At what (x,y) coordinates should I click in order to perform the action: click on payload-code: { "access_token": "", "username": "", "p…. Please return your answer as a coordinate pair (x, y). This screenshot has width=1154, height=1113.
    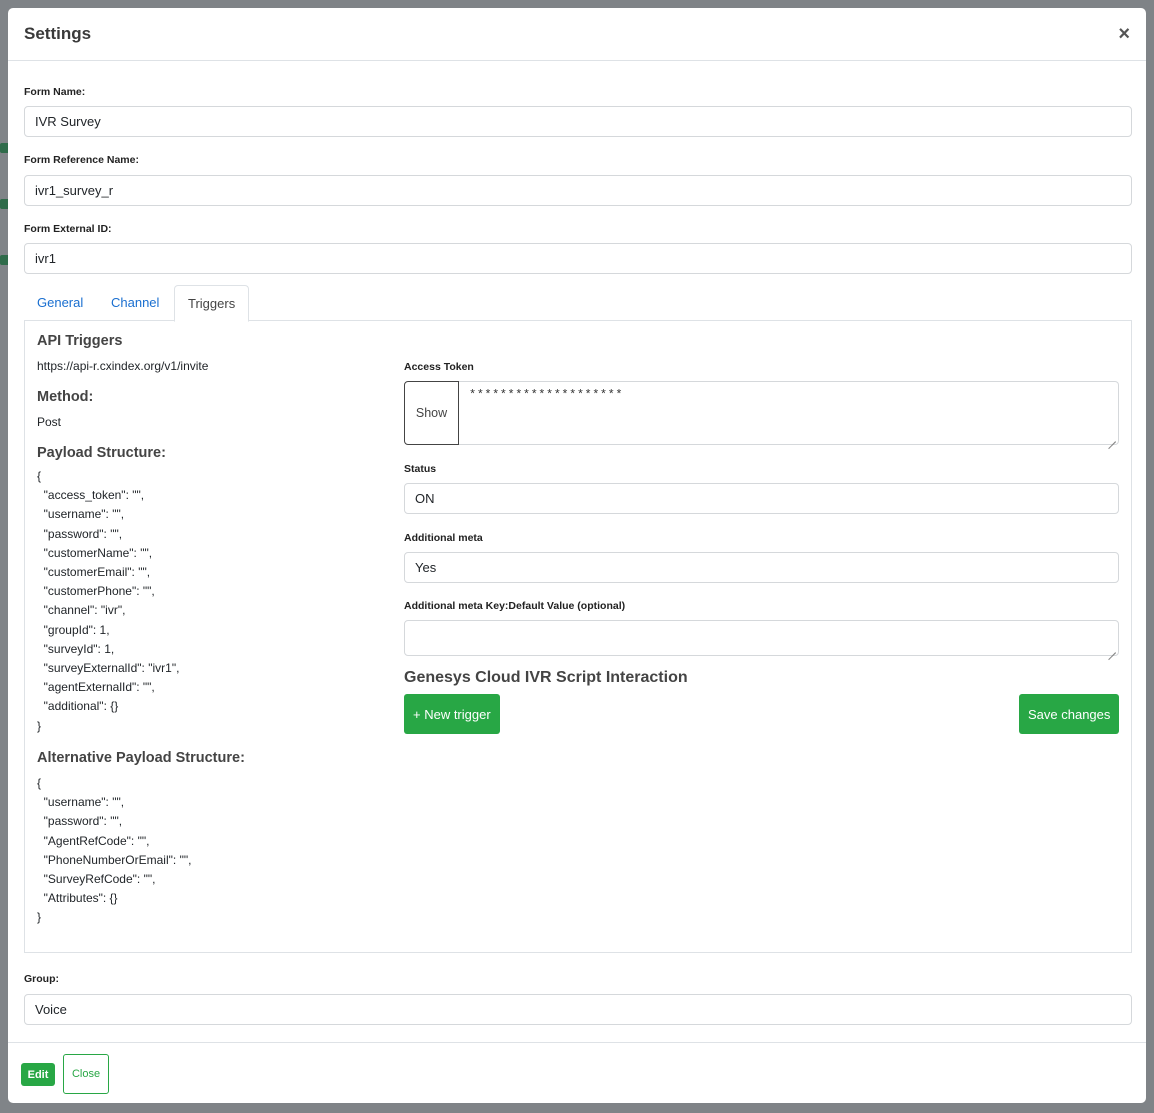
    Looking at the image, I should click on (108, 601).